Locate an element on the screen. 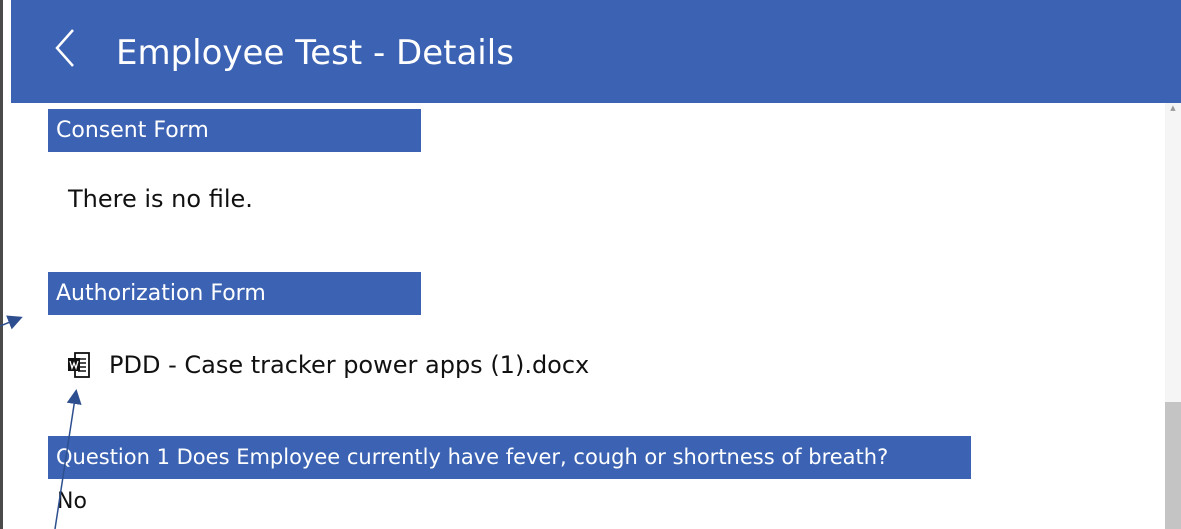  consent-form-label: Consent Form is located at coordinates (234, 130).